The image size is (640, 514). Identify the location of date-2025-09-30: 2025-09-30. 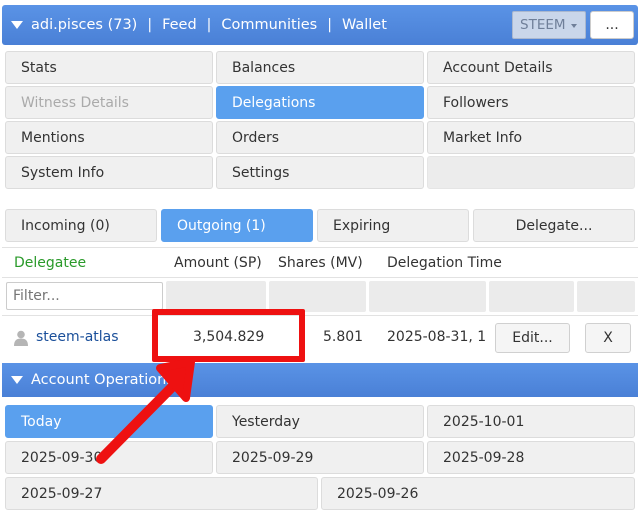
(109, 457).